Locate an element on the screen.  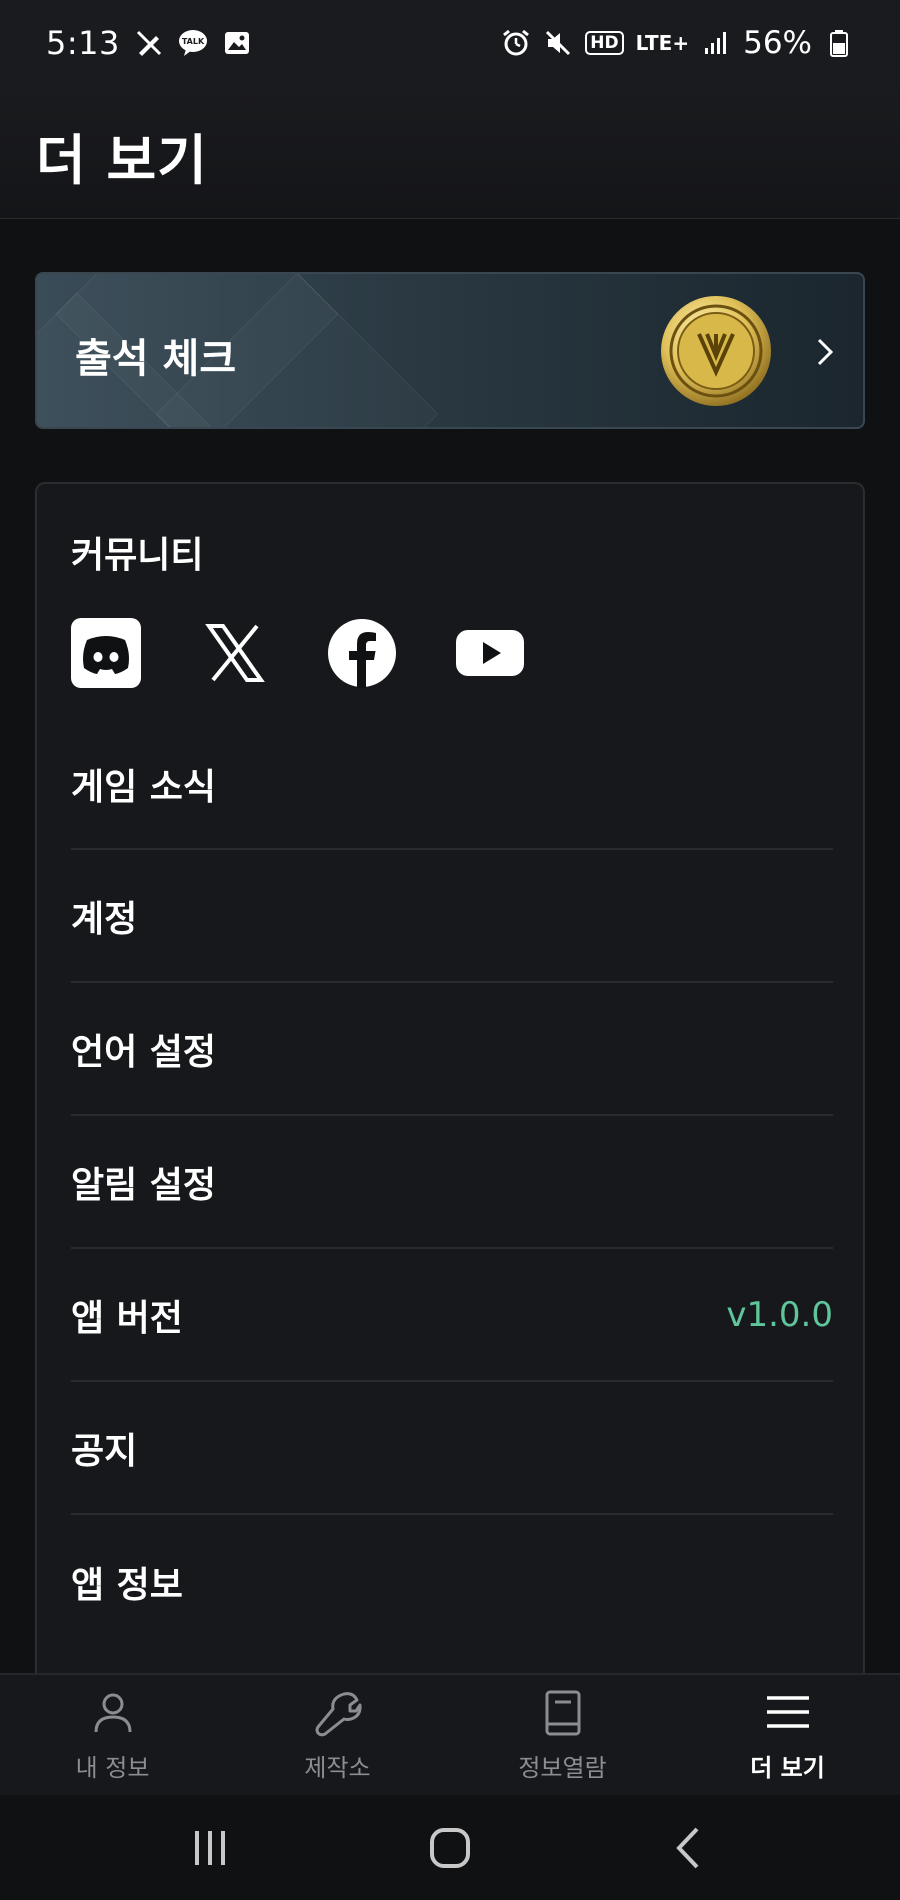
menu-label: 게임 소식 is located at coordinates (144, 787).